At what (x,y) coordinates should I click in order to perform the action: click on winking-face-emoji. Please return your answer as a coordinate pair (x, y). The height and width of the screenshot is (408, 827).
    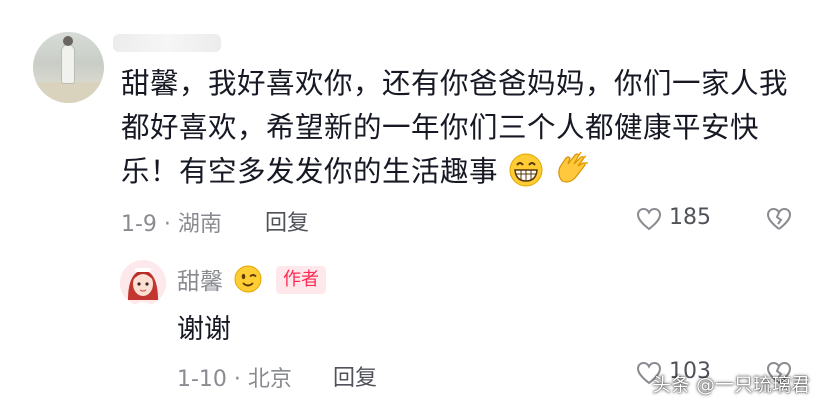
    Looking at the image, I should click on (248, 279).